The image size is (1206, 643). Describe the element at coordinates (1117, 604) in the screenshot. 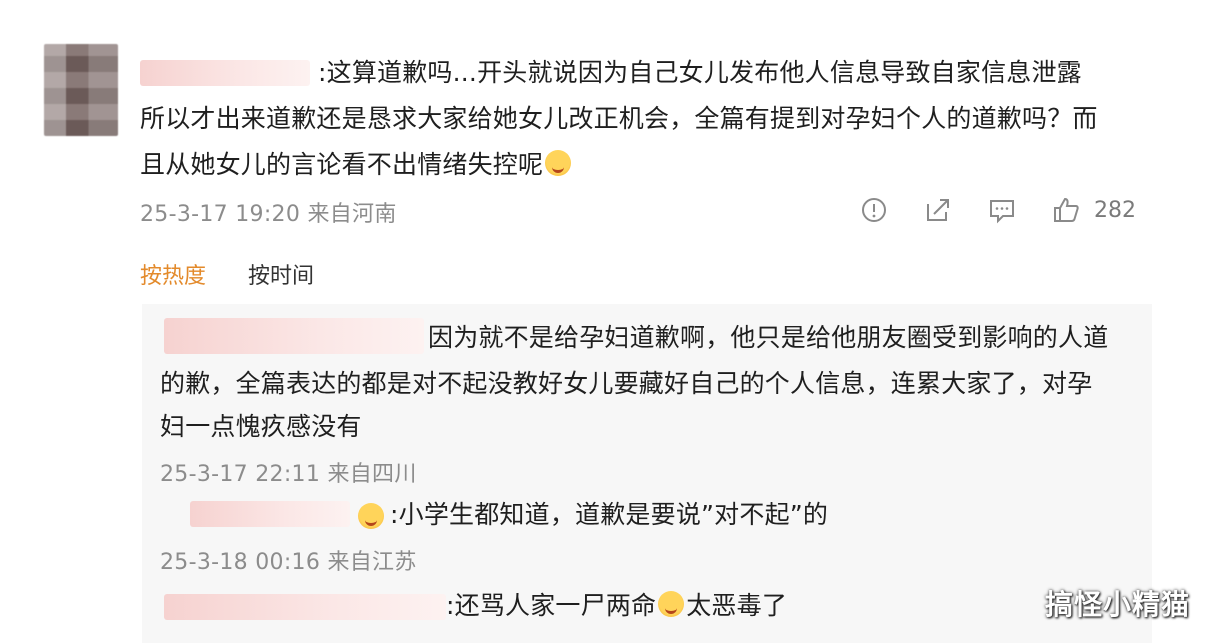

I see `watermark: 搞怪小精猫` at that location.